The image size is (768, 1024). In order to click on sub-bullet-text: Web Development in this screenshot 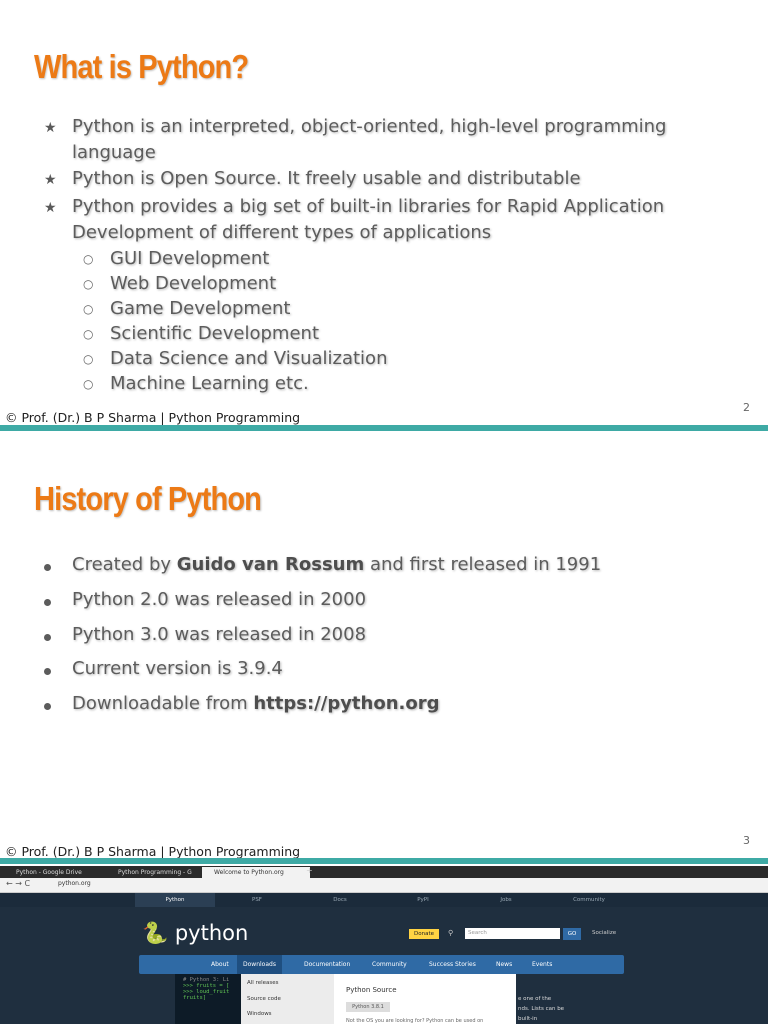, I will do `click(193, 283)`.